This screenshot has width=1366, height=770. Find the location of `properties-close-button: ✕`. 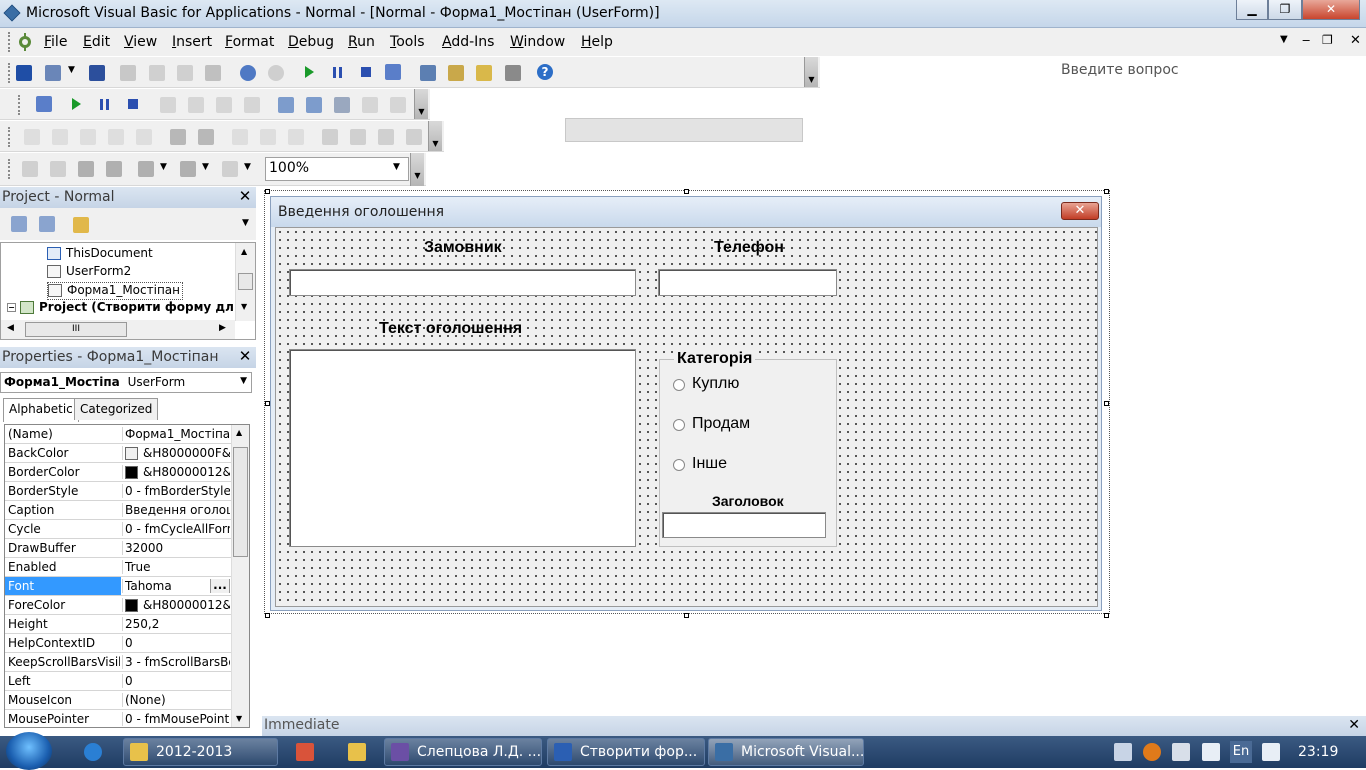

properties-close-button: ✕ is located at coordinates (245, 357).